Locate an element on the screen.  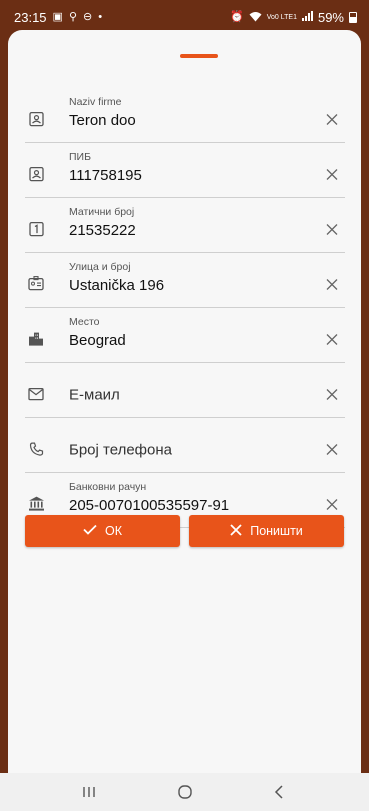
field-street: Улица и број Ustanička 196 is located at coordinates (185, 280).